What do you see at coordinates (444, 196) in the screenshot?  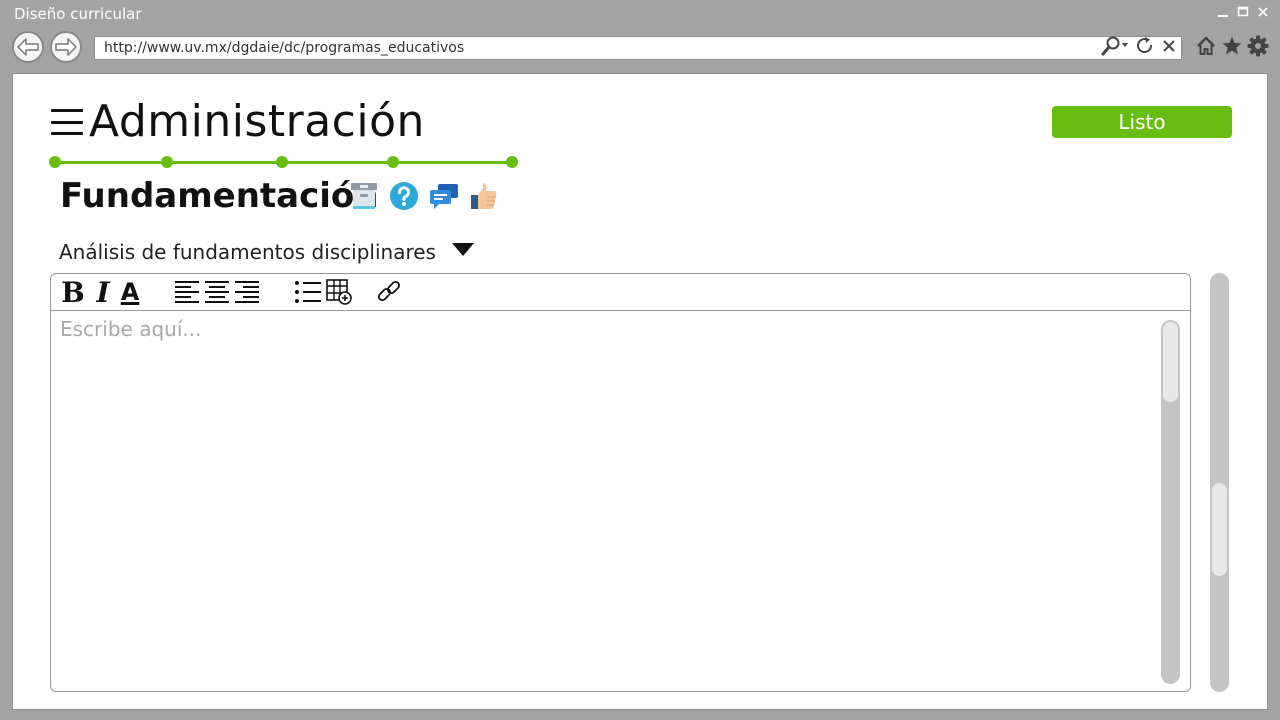 I see `comments-icon` at bounding box center [444, 196].